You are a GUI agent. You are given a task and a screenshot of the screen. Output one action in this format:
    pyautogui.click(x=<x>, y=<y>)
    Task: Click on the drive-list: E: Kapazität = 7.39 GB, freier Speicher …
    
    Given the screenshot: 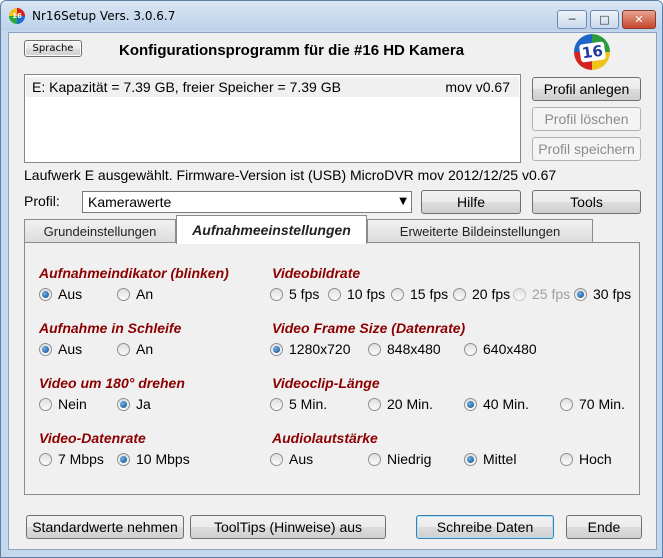 What is the action you would take?
    pyautogui.click(x=272, y=118)
    